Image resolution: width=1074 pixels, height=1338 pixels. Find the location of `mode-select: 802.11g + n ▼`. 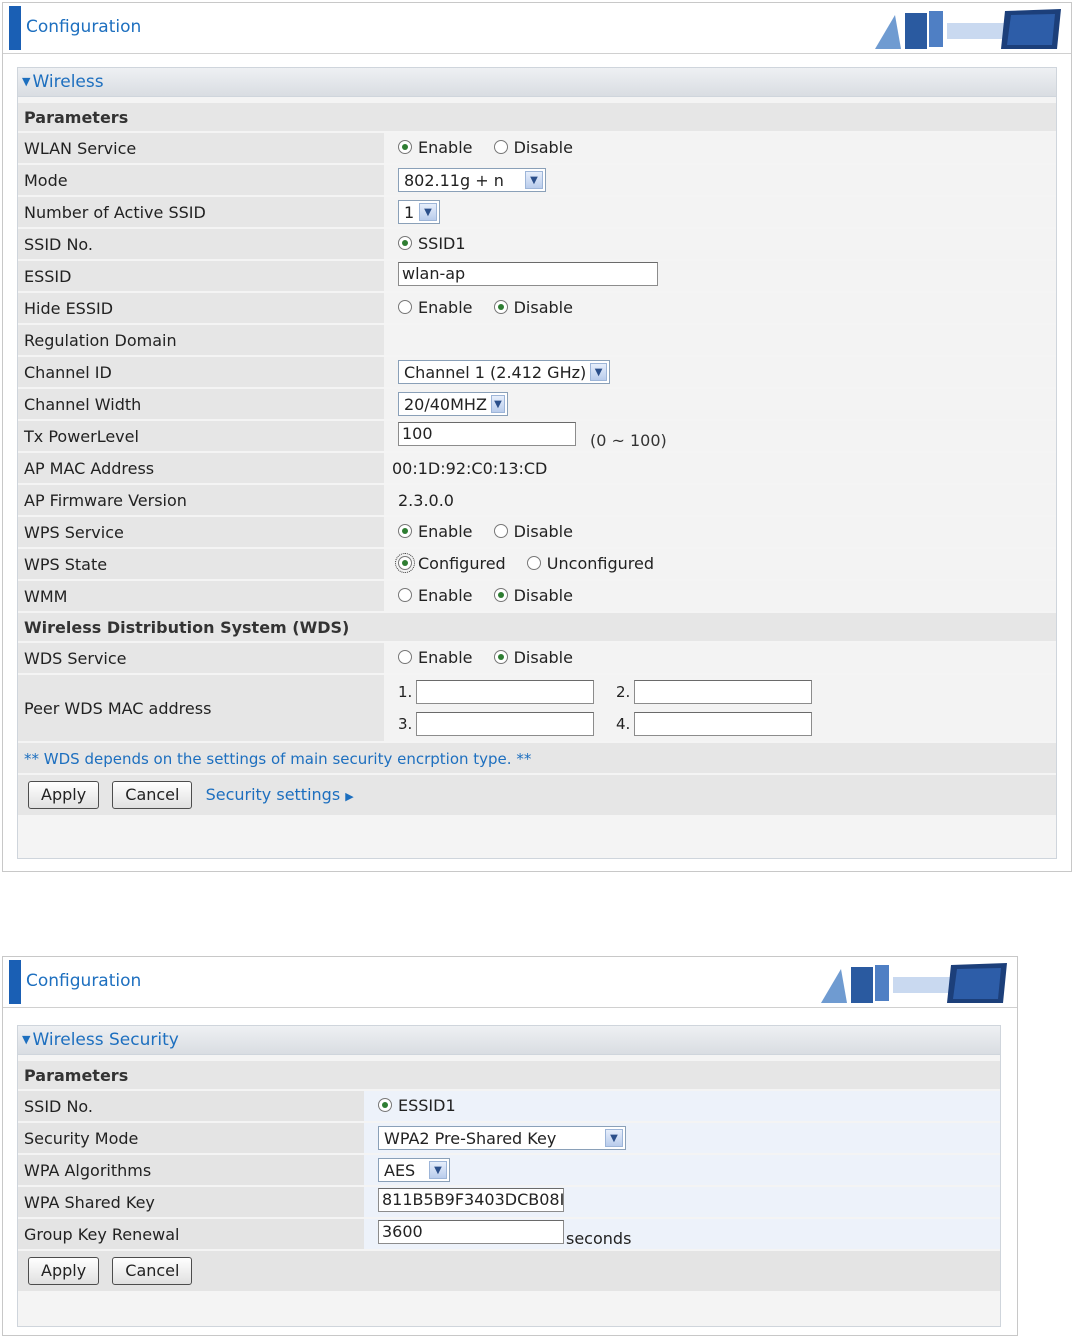

mode-select: 802.11g + n ▼ is located at coordinates (472, 180).